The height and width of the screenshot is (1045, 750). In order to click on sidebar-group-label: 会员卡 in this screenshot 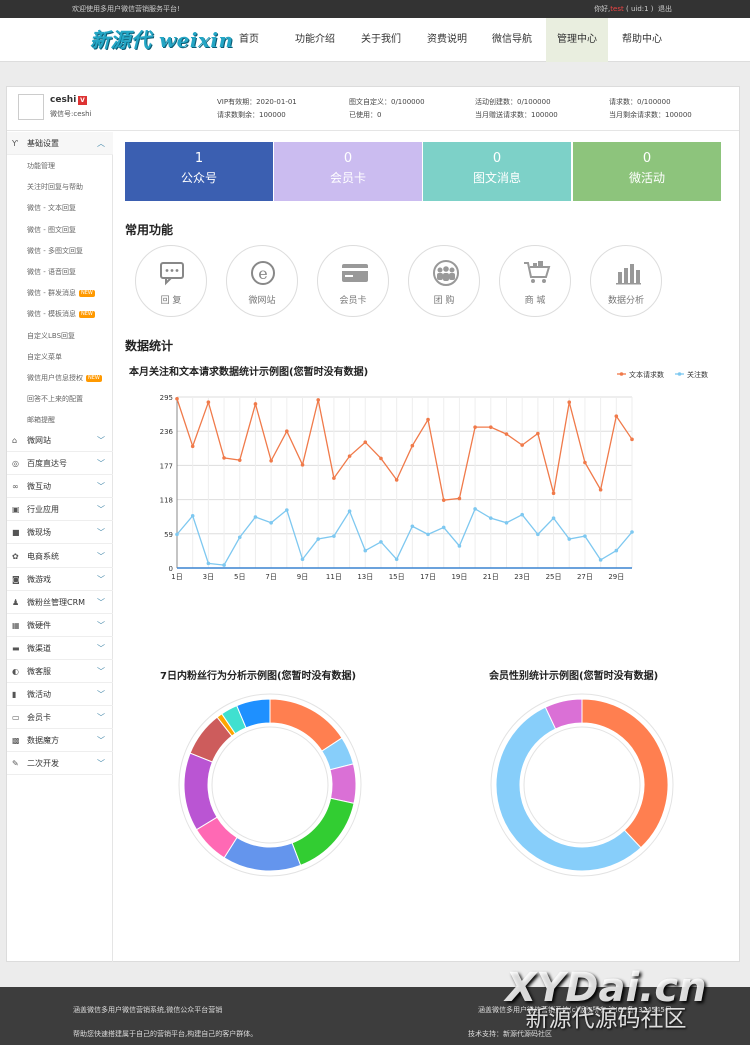, I will do `click(39, 718)`.